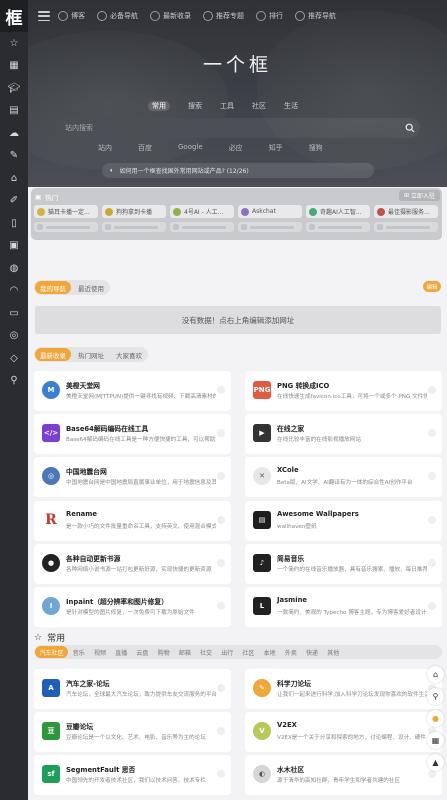 The image size is (447, 800). What do you see at coordinates (291, 106) in the screenshot?
I see `search-tab: 生活` at bounding box center [291, 106].